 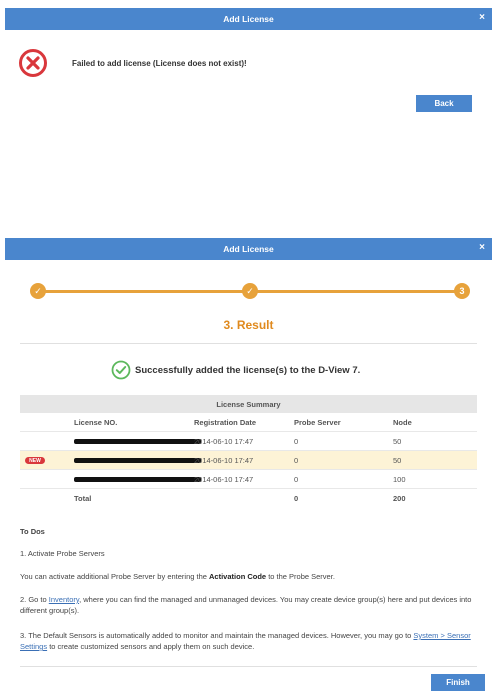 What do you see at coordinates (248, 325) in the screenshot?
I see `step-title: 3. Result` at bounding box center [248, 325].